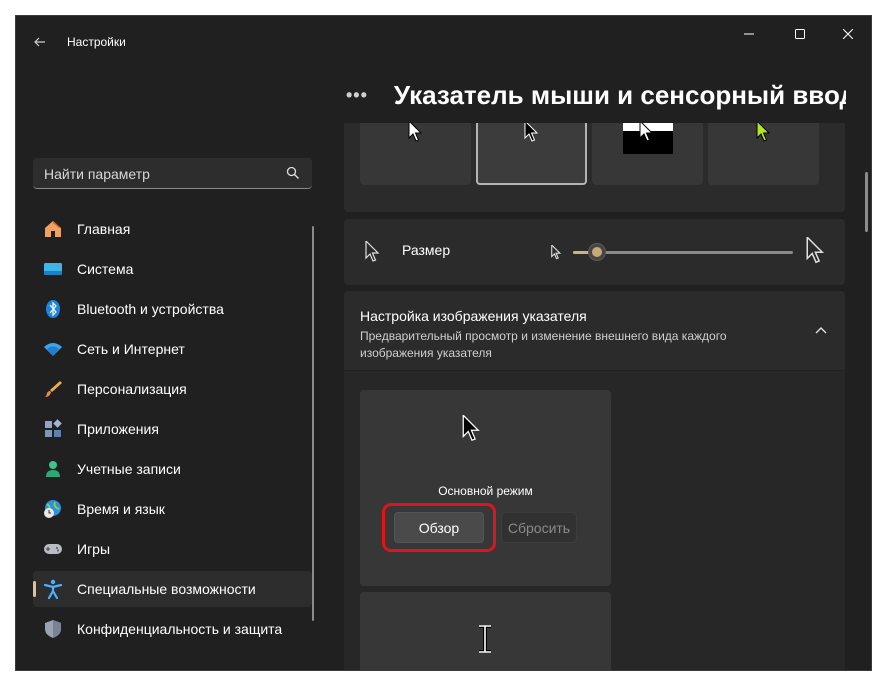 The height and width of the screenshot is (686, 887). What do you see at coordinates (53, 309) in the screenshot?
I see `bluetooth-icon` at bounding box center [53, 309].